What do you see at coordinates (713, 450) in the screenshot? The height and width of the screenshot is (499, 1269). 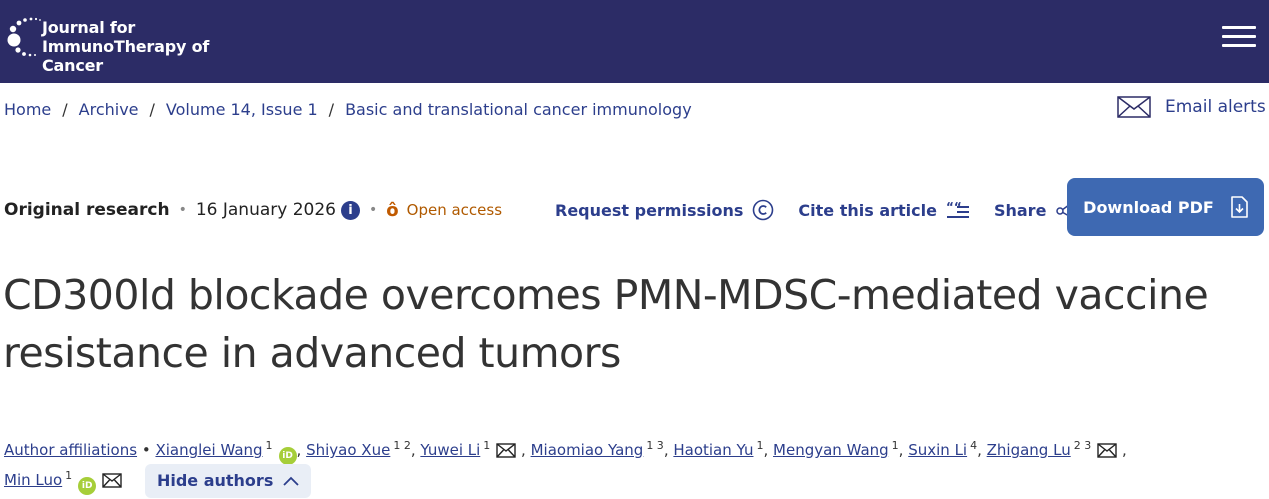 I see `author-link: Haotian Yu` at bounding box center [713, 450].